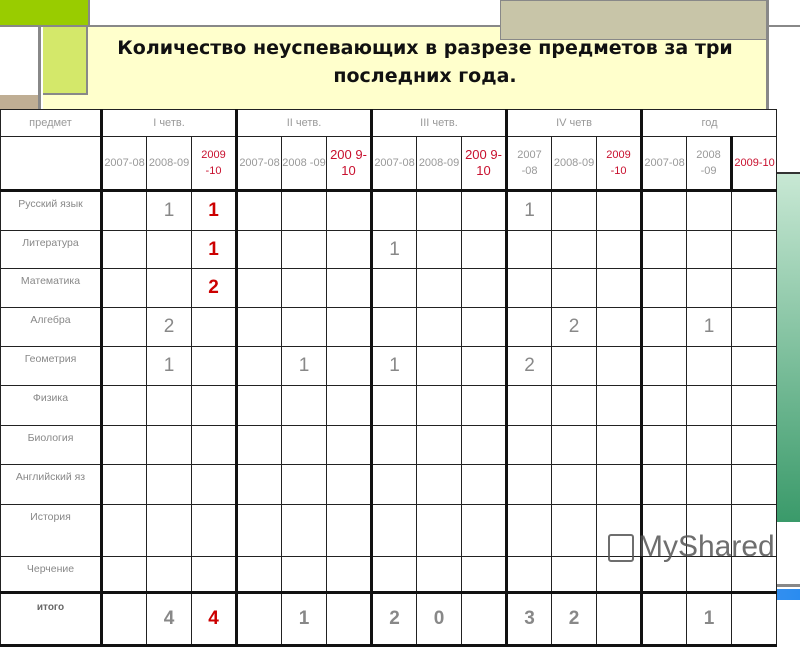  Describe the element at coordinates (709, 123) in the screenshot. I see `quarter-header: год` at that location.